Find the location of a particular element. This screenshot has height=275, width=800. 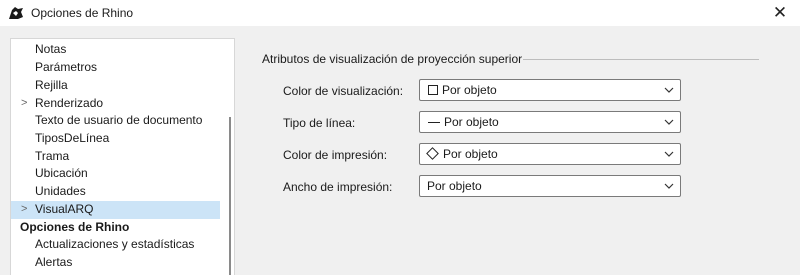

tree-item-opciones-de-rhino: Opciones de Rhino is located at coordinates (115, 228).